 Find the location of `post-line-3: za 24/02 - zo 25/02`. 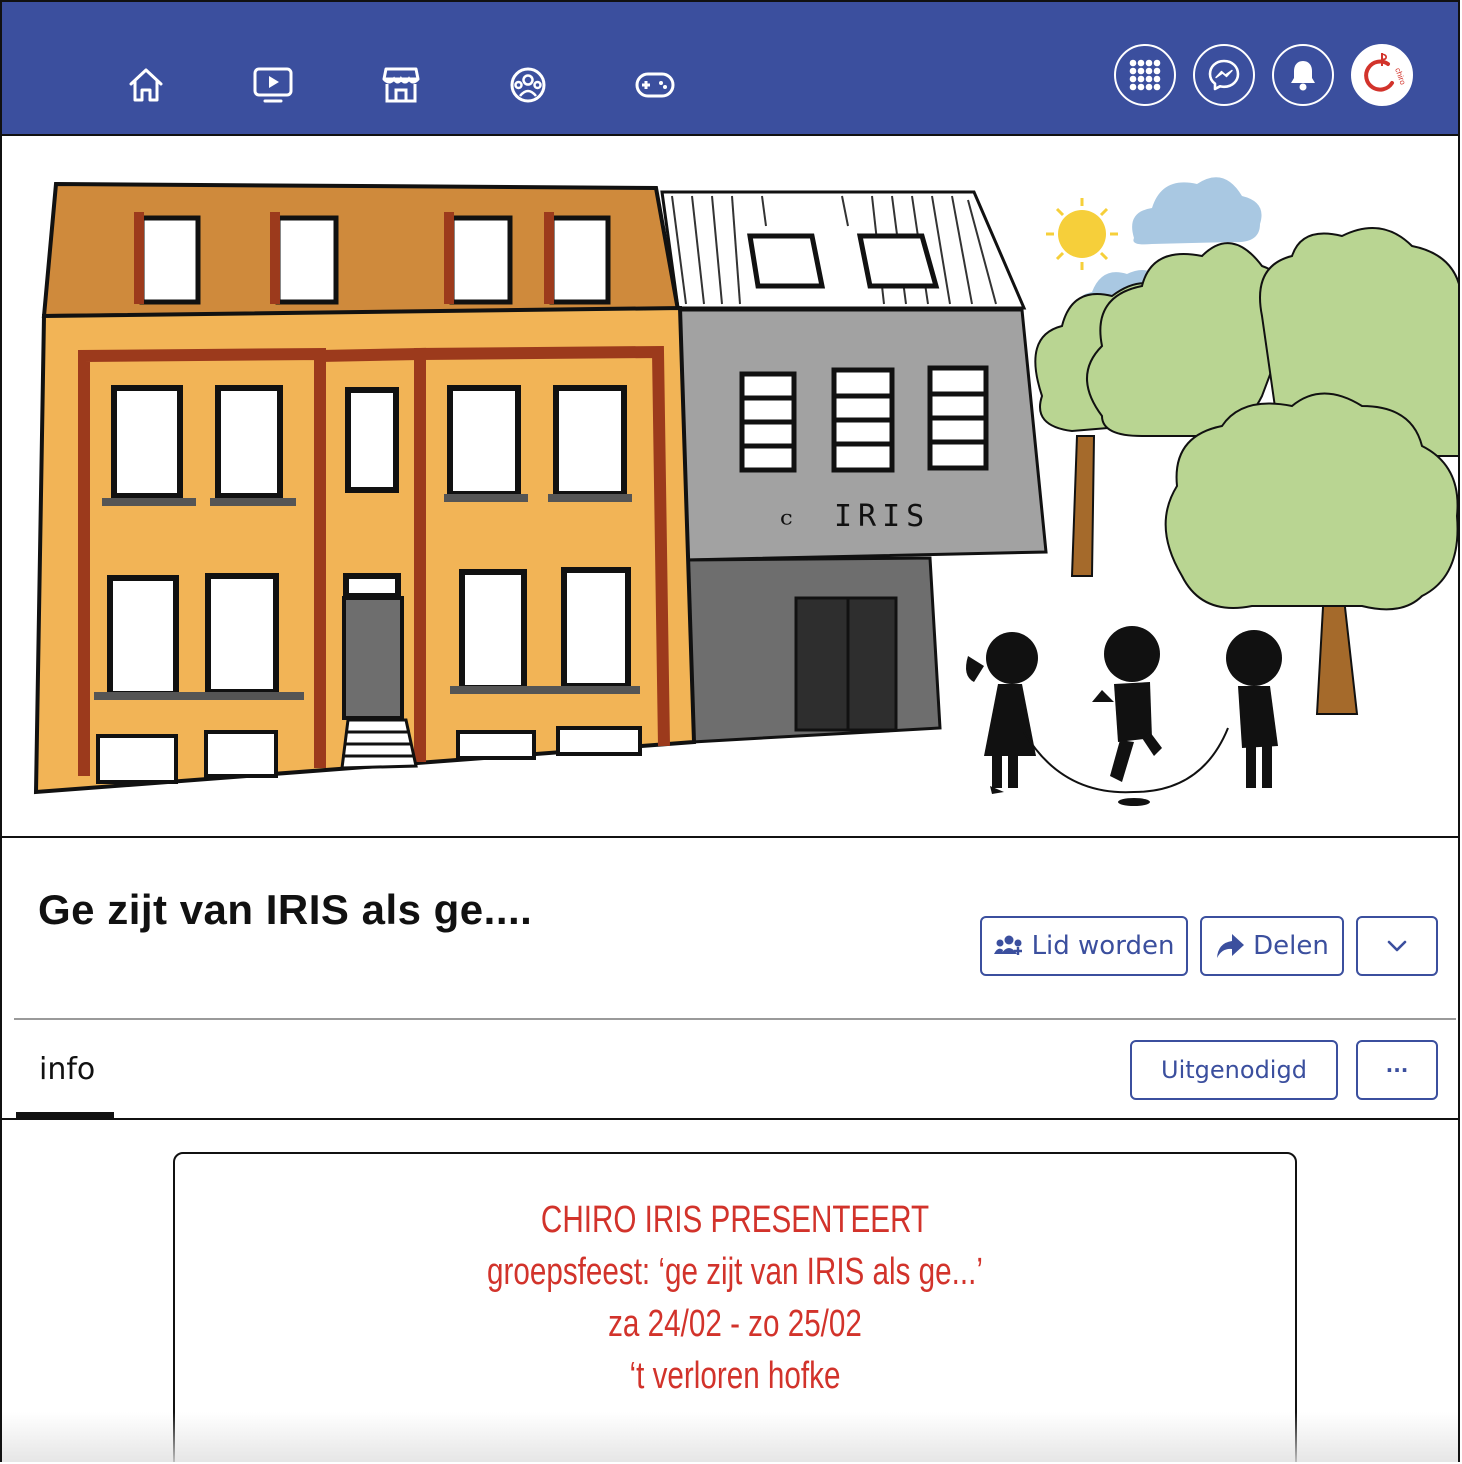

post-line-3: za 24/02 - zo 25/02 is located at coordinates (735, 1324).